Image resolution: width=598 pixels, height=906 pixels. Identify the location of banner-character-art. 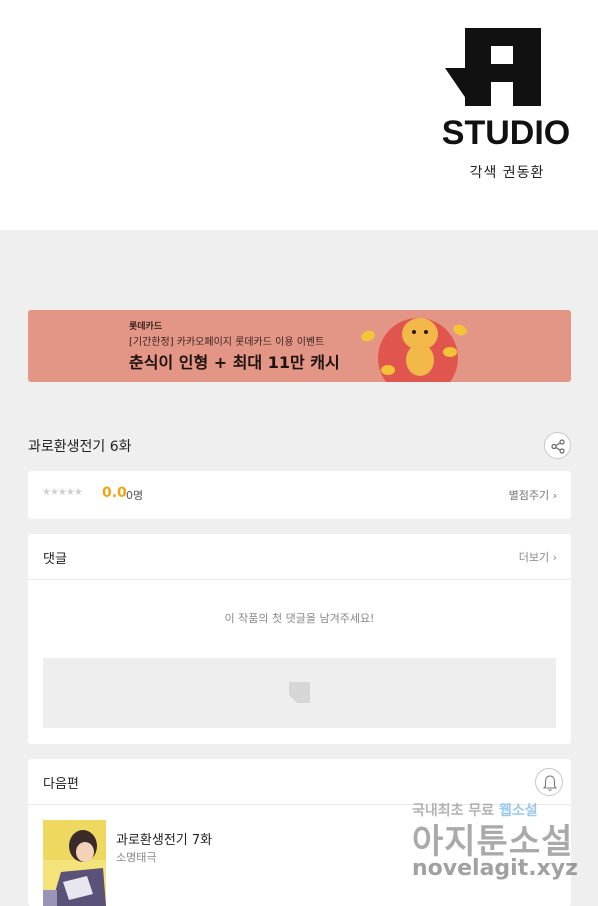
(414, 350).